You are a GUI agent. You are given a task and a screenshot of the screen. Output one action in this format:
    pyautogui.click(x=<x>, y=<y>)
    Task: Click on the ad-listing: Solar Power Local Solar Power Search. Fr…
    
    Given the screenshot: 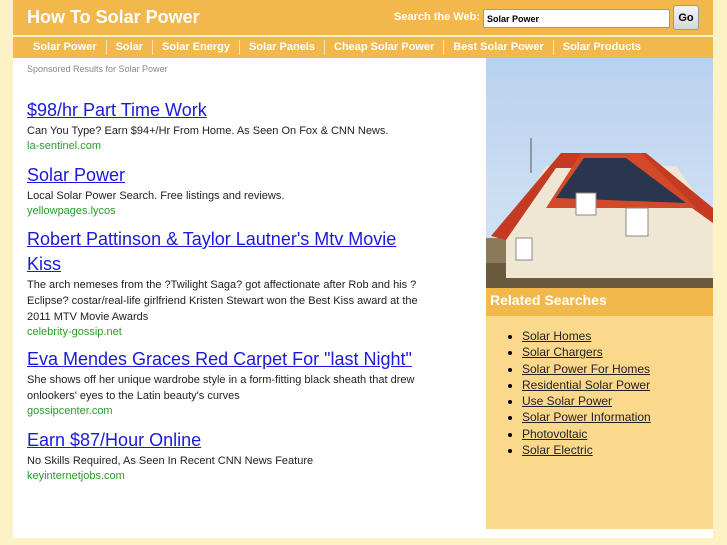 What is the action you would take?
    pyautogui.click(x=227, y=191)
    